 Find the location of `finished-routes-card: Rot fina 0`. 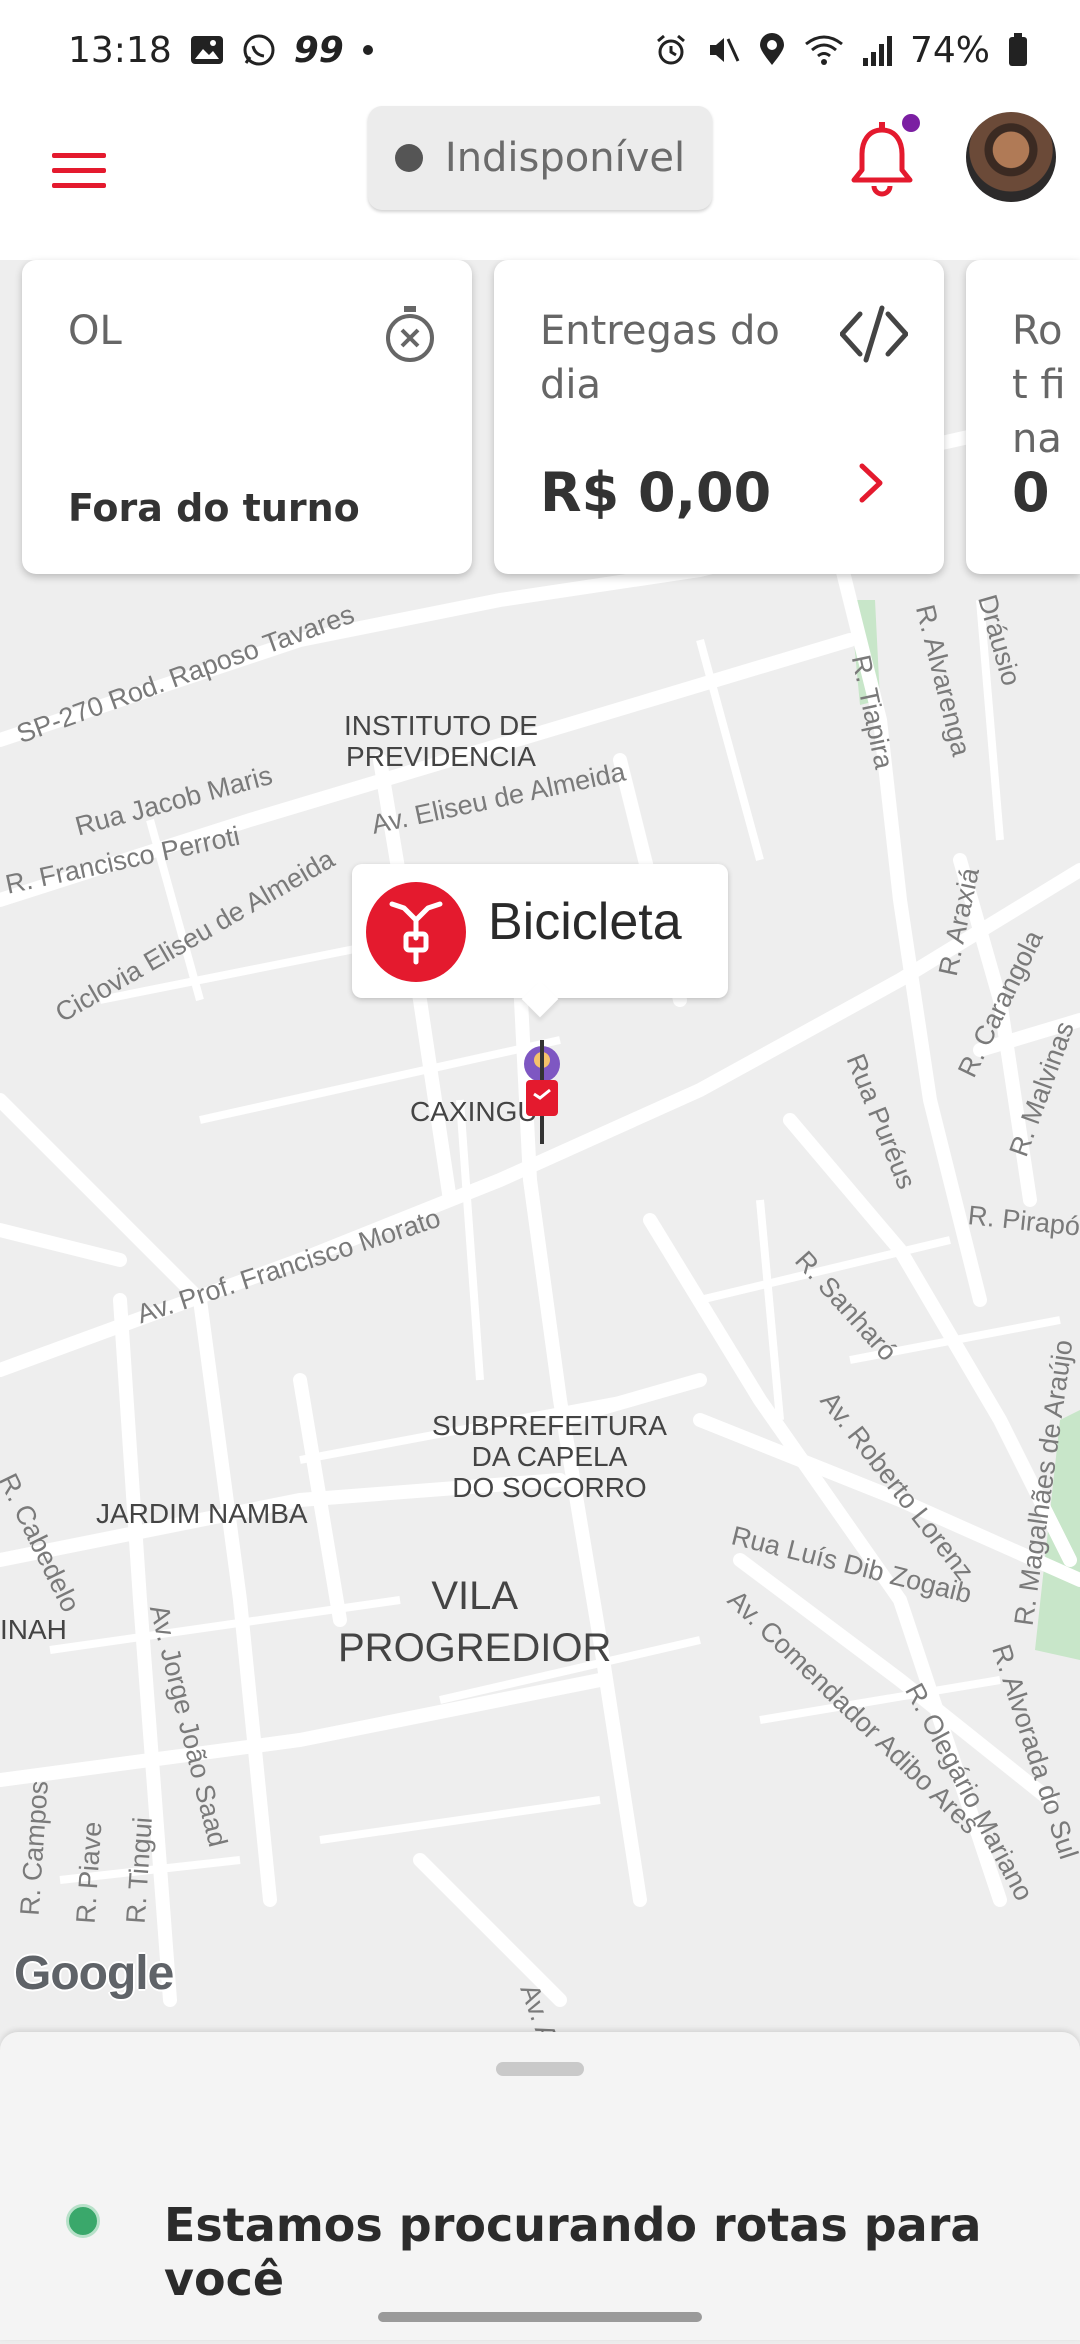

finished-routes-card: Rot fina 0 is located at coordinates (1023, 417).